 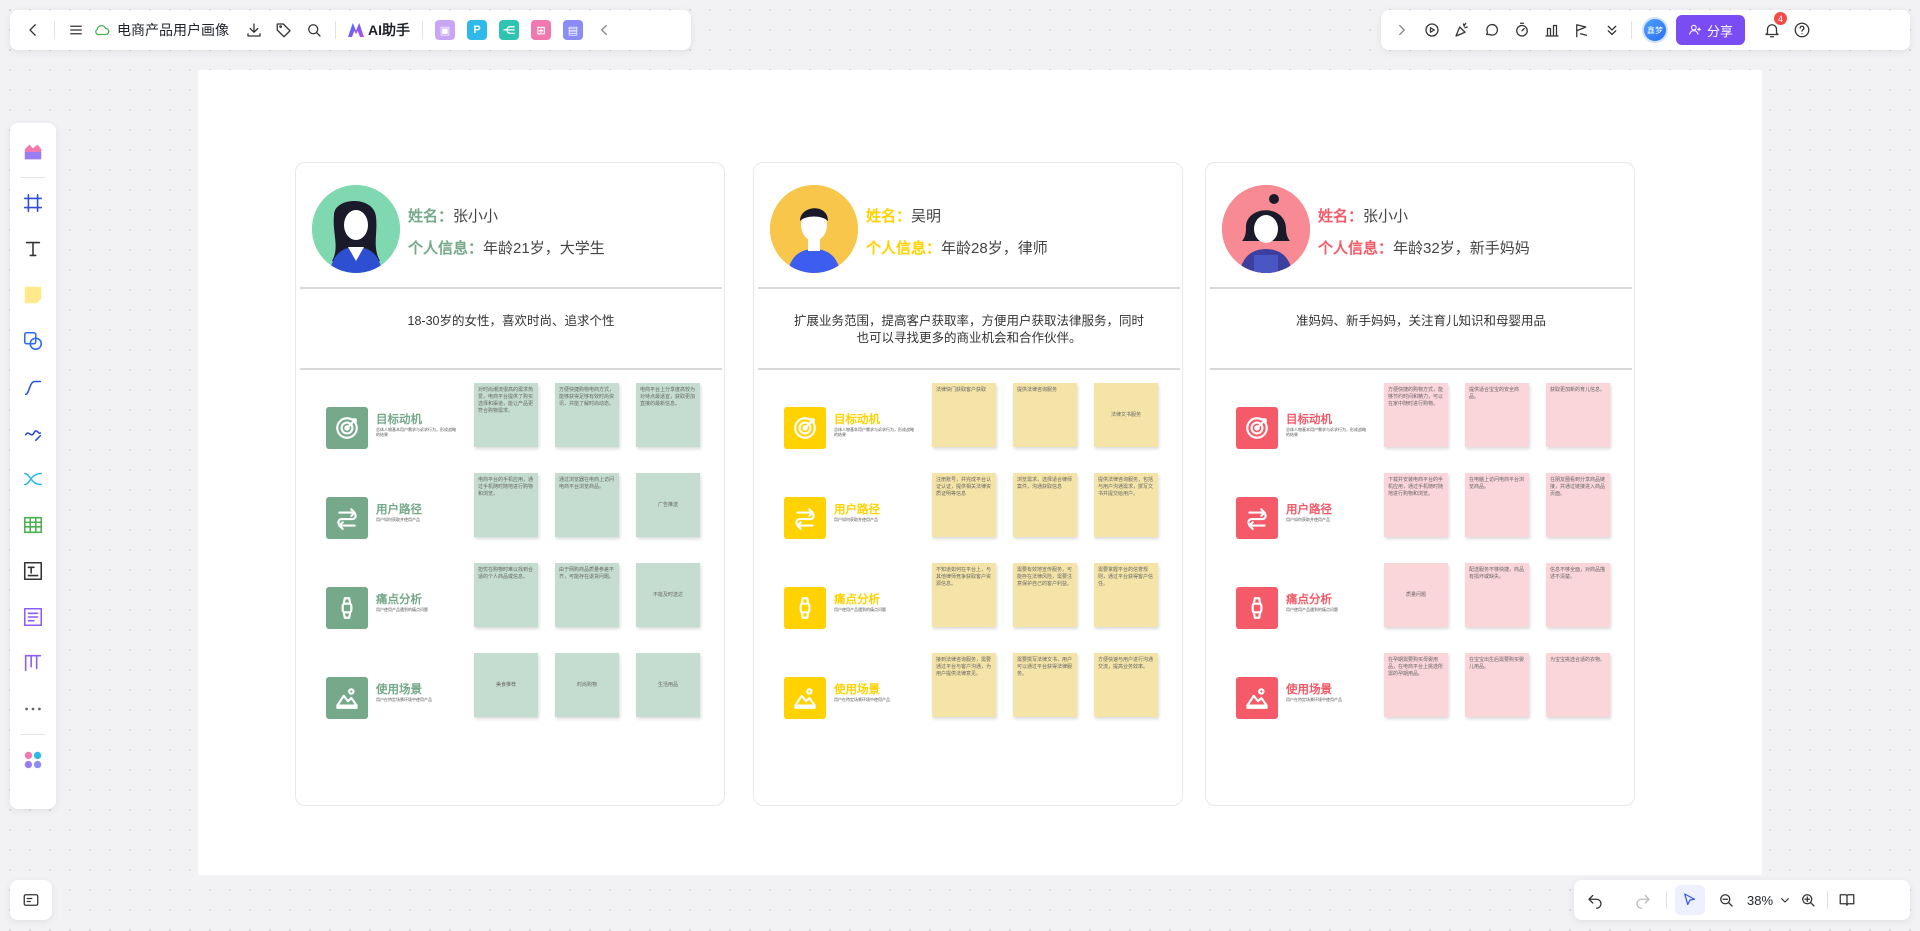 What do you see at coordinates (1126, 595) in the screenshot?
I see `sticky-note: 需要掌握平台的信誉规则，通过平台获得客户信任。` at bounding box center [1126, 595].